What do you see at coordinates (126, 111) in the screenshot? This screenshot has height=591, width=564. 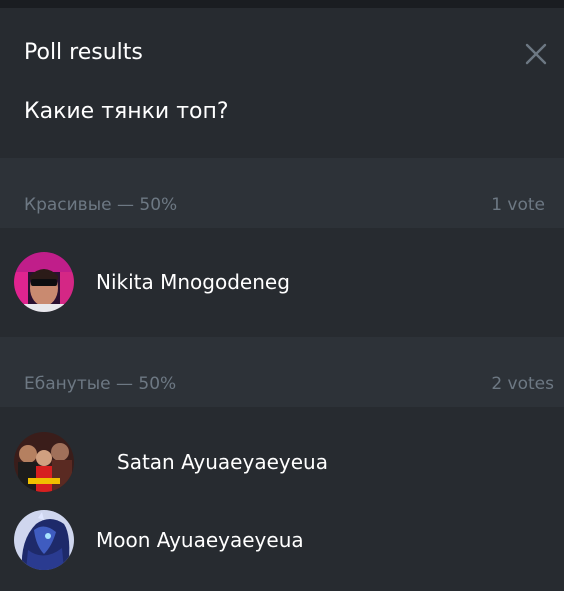 I see `poll-question: Какие тянки топ?` at bounding box center [126, 111].